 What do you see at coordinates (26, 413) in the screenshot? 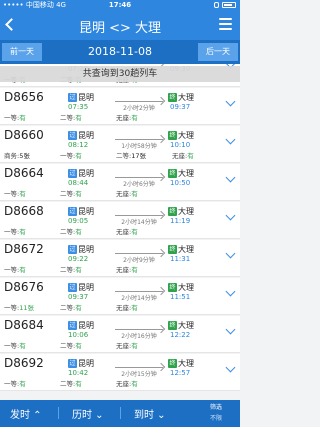
I see `sort-depart-time-tab: 发时 ⌃` at bounding box center [26, 413].